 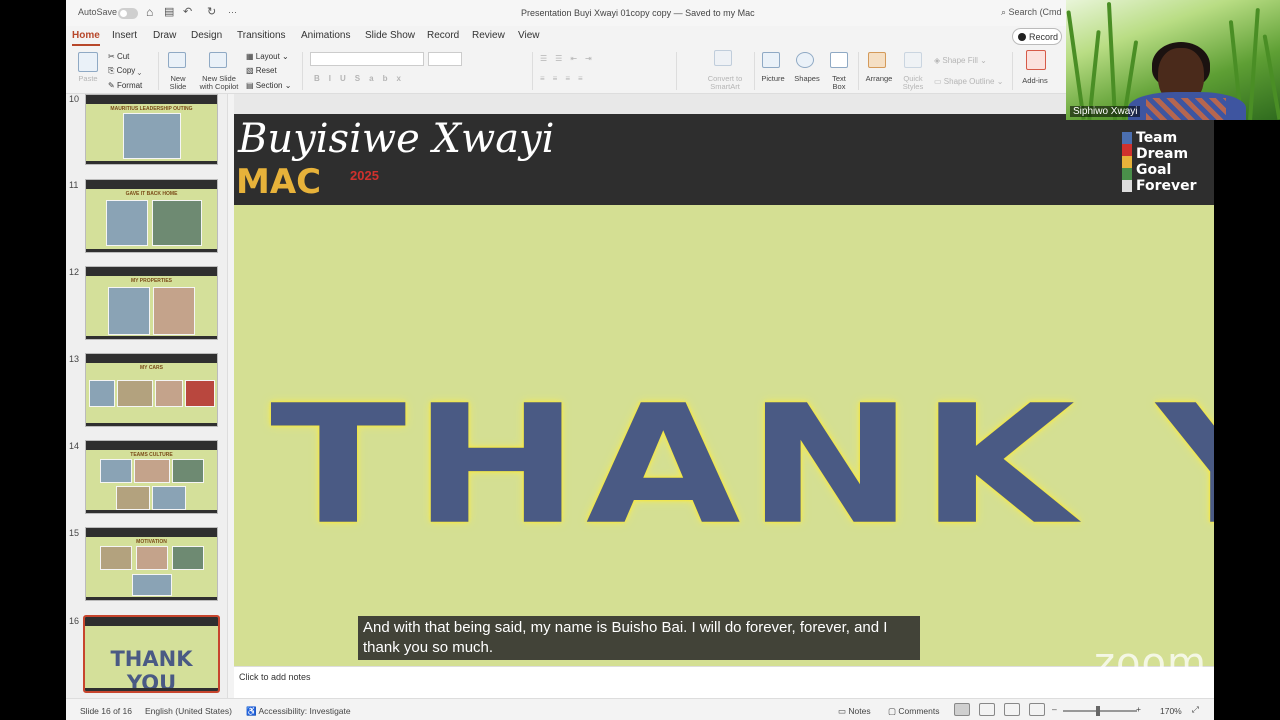 What do you see at coordinates (725, 83) in the screenshot?
I see `convert-smartart-button: Convert to SmartArt` at bounding box center [725, 83].